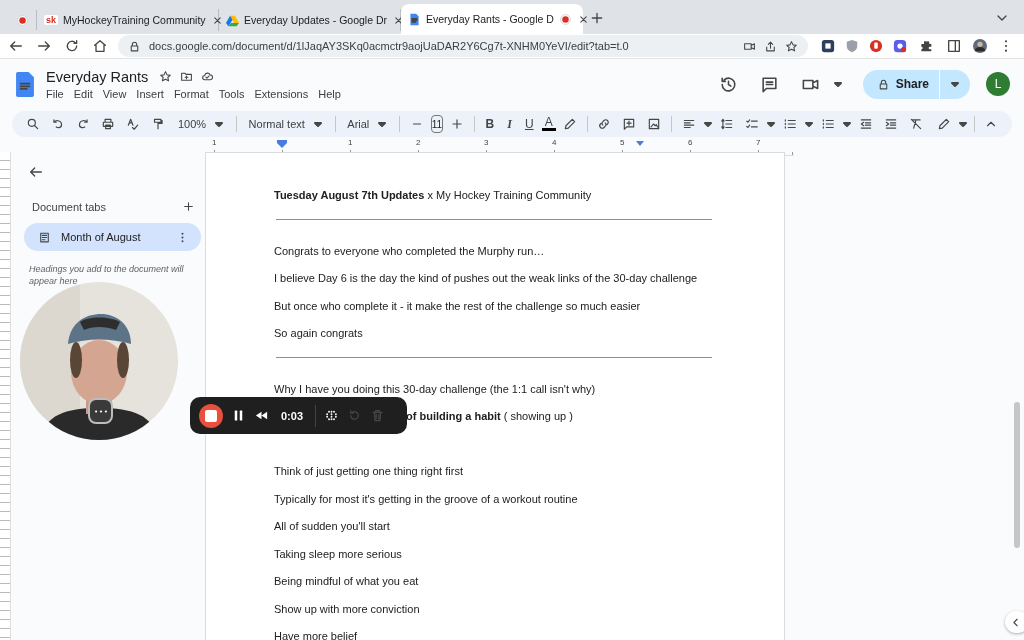  I want to click on share-icon, so click(770, 46).